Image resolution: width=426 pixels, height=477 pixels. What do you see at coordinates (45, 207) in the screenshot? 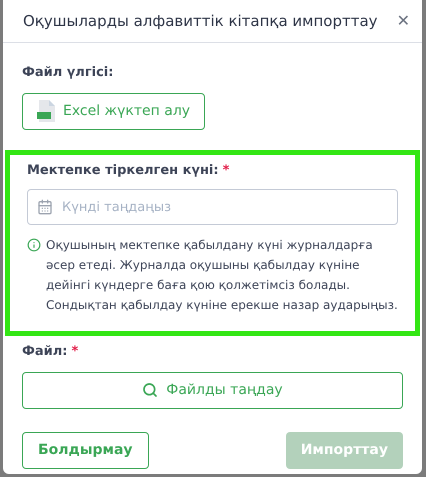
I see `calendar-icon` at bounding box center [45, 207].